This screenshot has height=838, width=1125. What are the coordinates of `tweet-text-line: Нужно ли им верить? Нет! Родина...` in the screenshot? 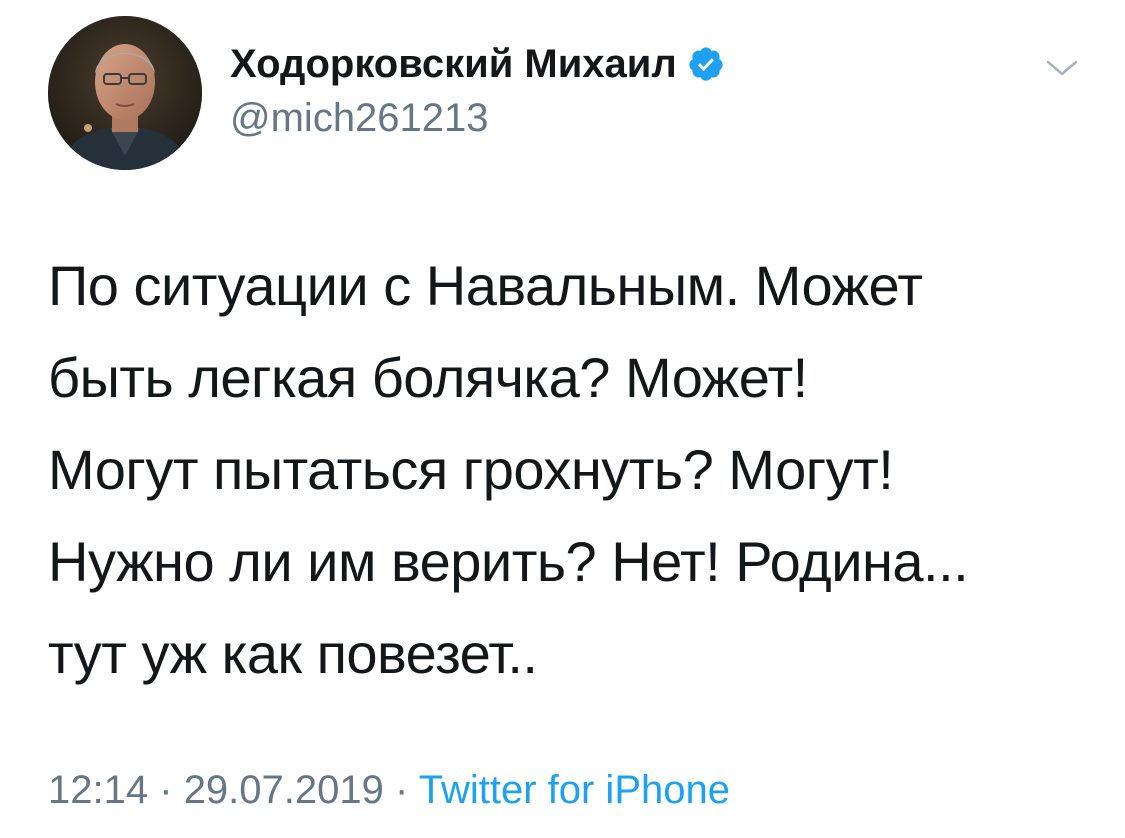 It's located at (508, 561).